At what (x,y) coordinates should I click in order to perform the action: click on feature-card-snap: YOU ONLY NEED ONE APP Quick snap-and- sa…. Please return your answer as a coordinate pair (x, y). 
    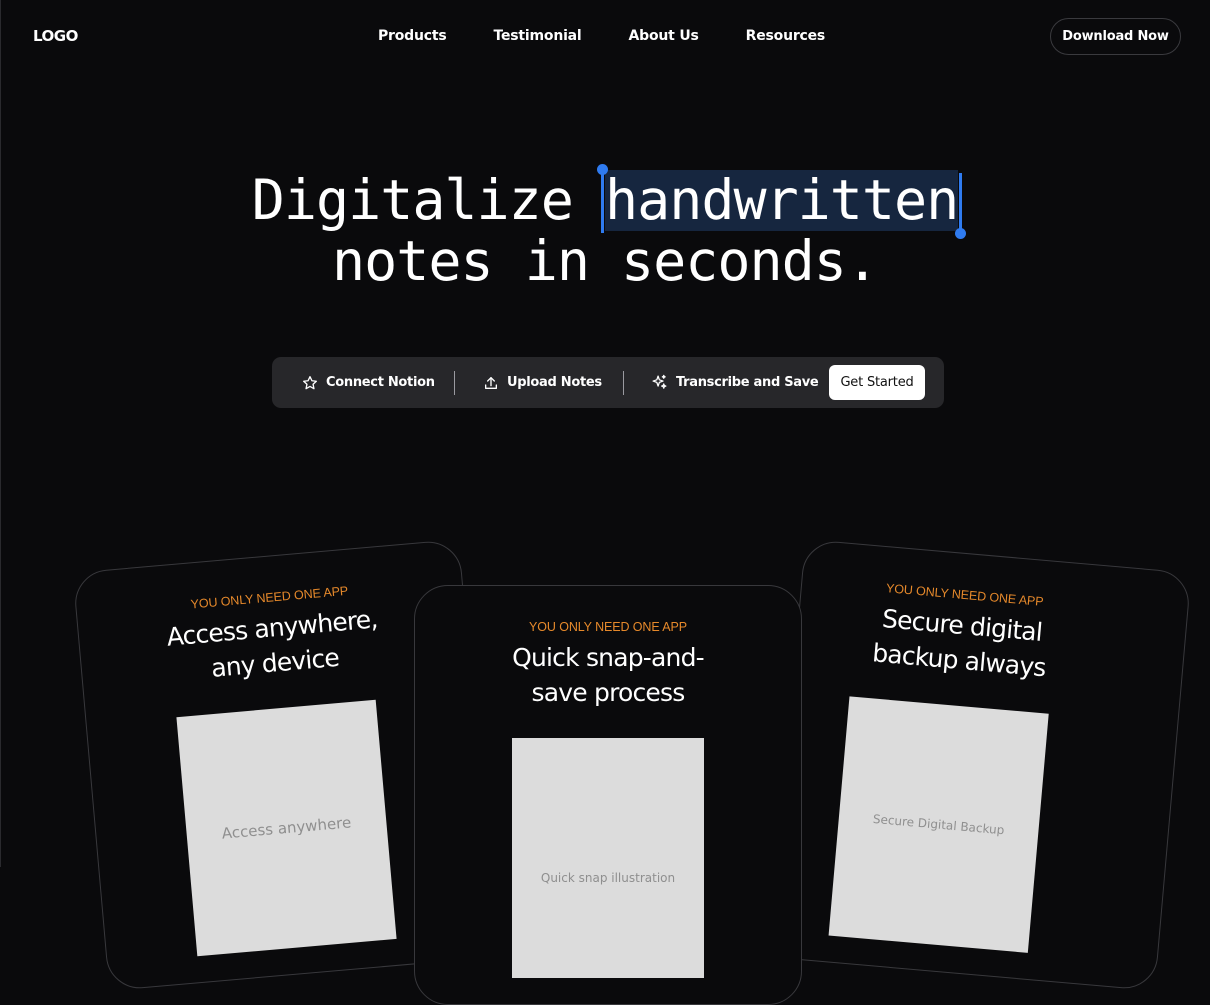
    Looking at the image, I should click on (608, 795).